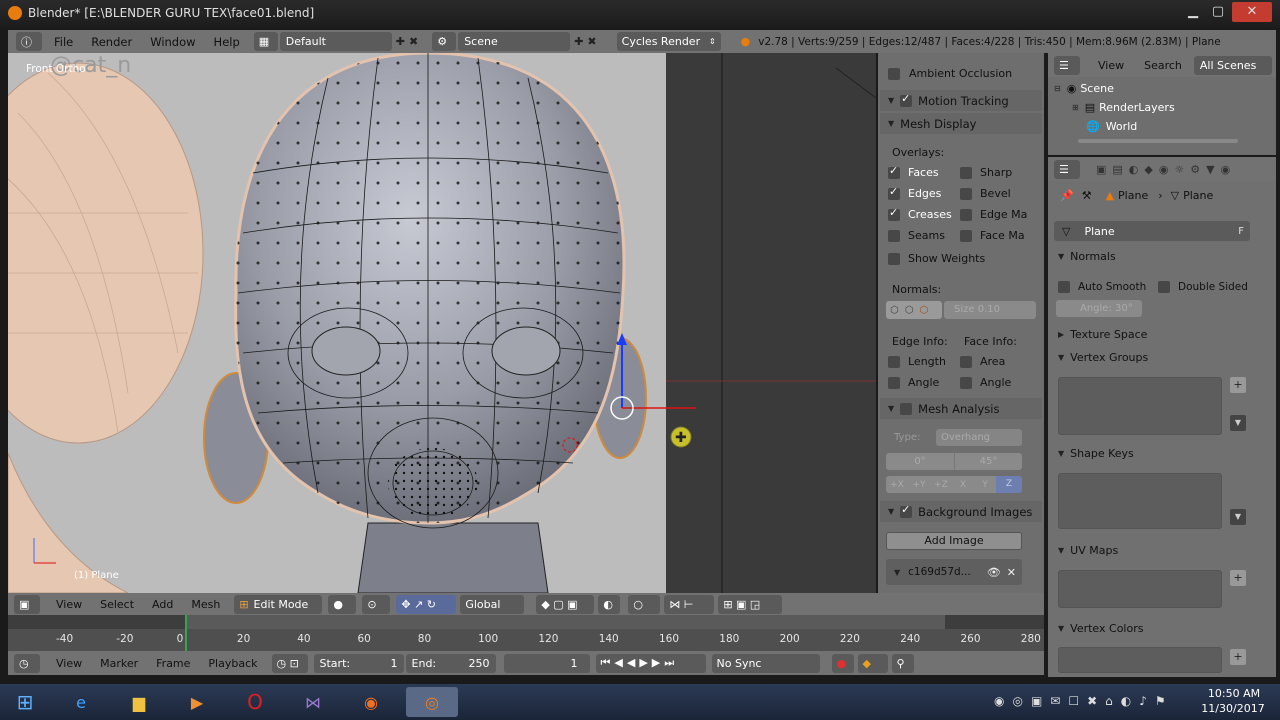  Describe the element at coordinates (278, 604) in the screenshot. I see `mode-select: ⊞ Edit Mode` at that location.